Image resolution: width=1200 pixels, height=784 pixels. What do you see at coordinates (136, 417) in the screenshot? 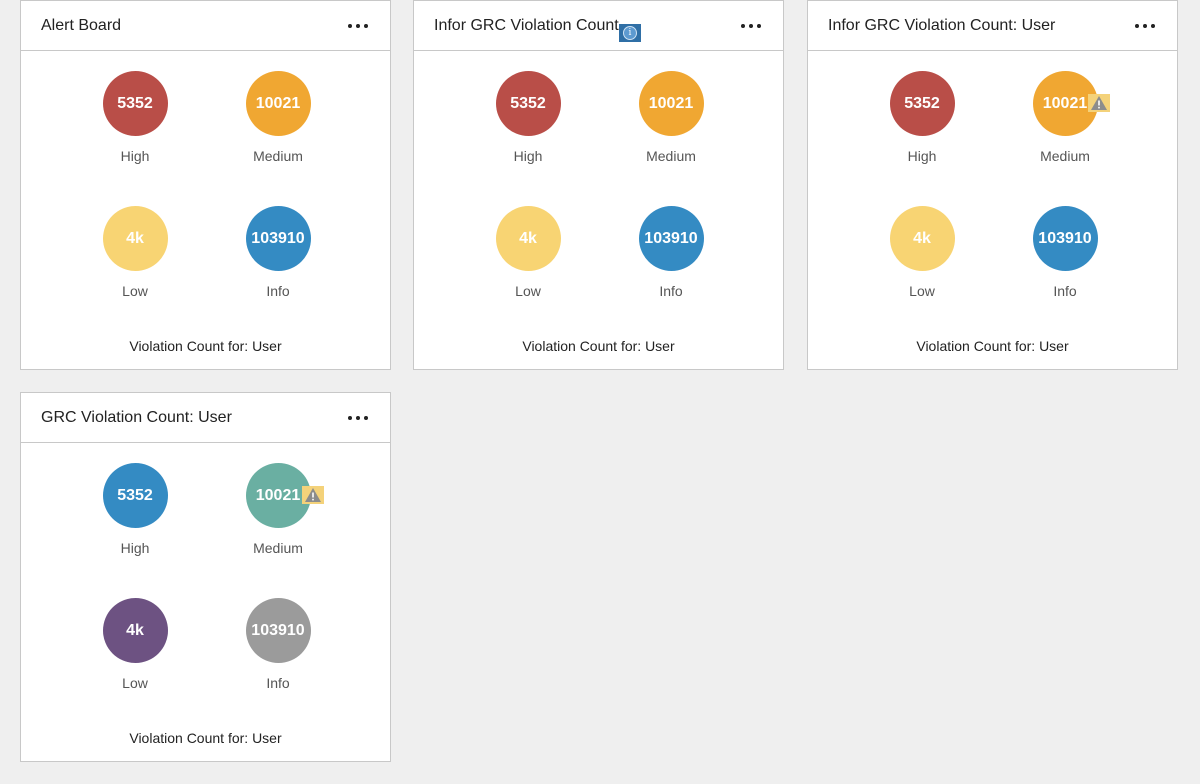
I see `card-title: GRC Violation Count: User` at bounding box center [136, 417].